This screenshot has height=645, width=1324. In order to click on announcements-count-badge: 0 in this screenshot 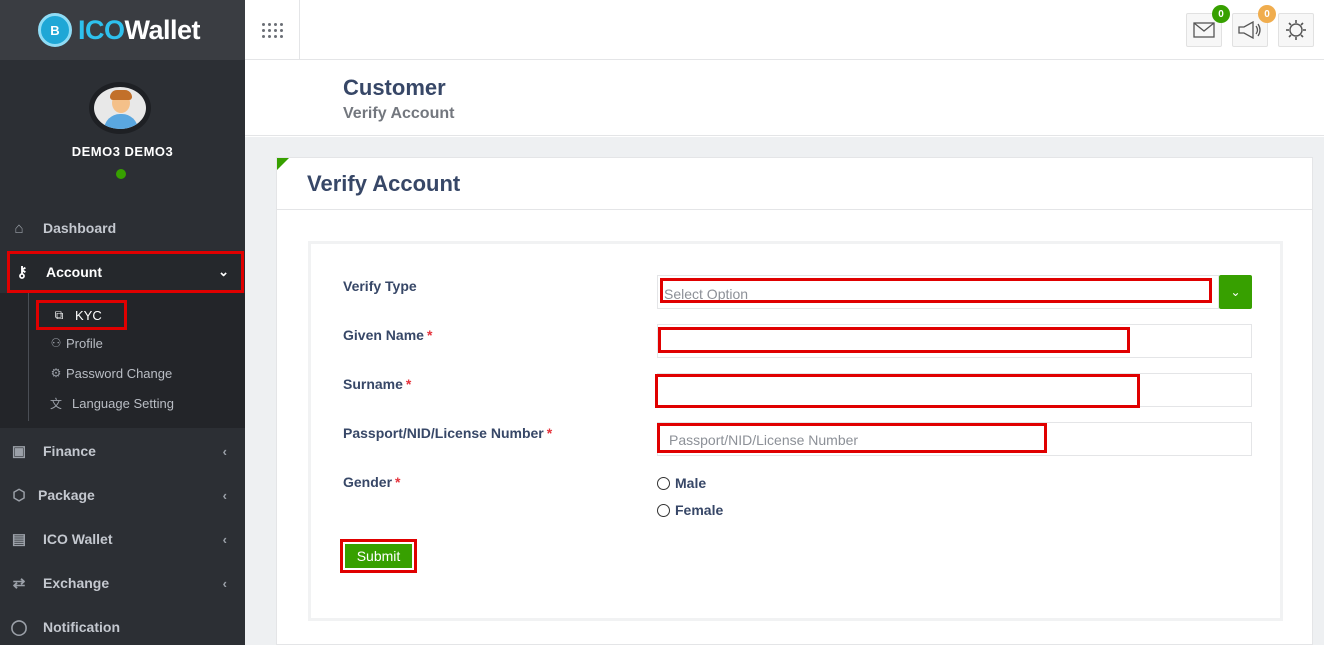, I will do `click(1267, 14)`.